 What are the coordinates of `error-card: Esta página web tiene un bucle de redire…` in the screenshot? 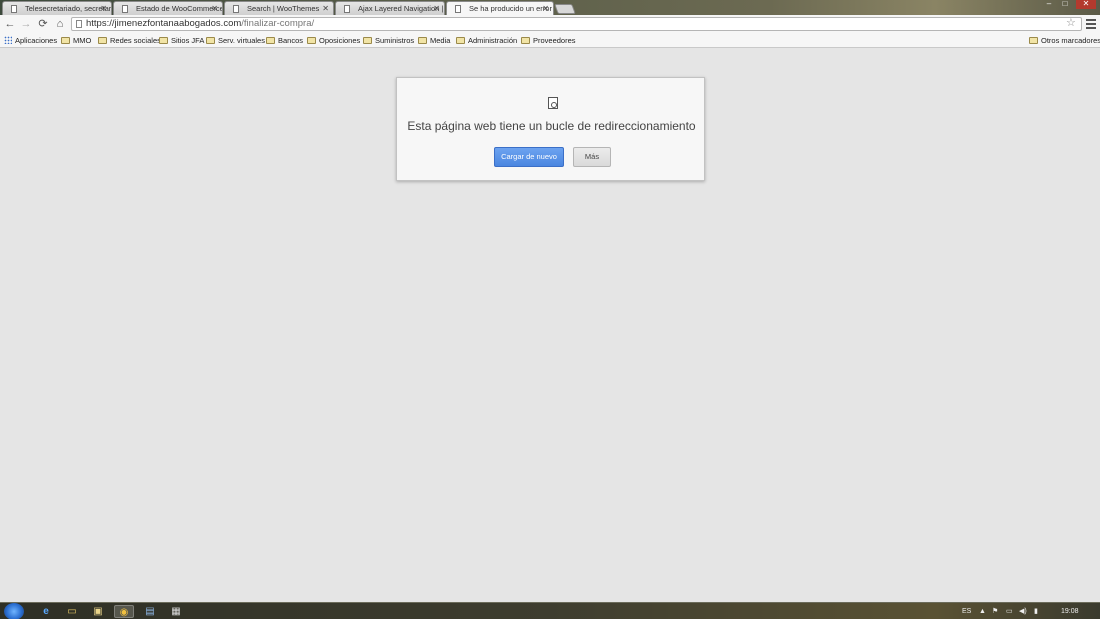 It's located at (550, 129).